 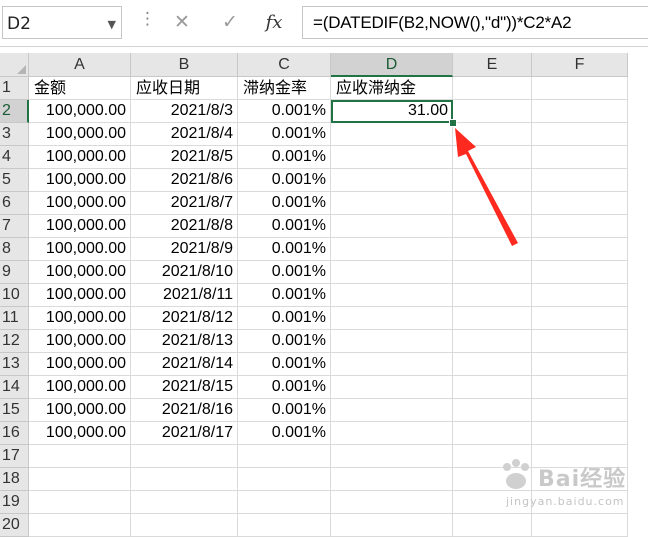 What do you see at coordinates (486, 187) in the screenshot?
I see `red-arrow-annotation` at bounding box center [486, 187].